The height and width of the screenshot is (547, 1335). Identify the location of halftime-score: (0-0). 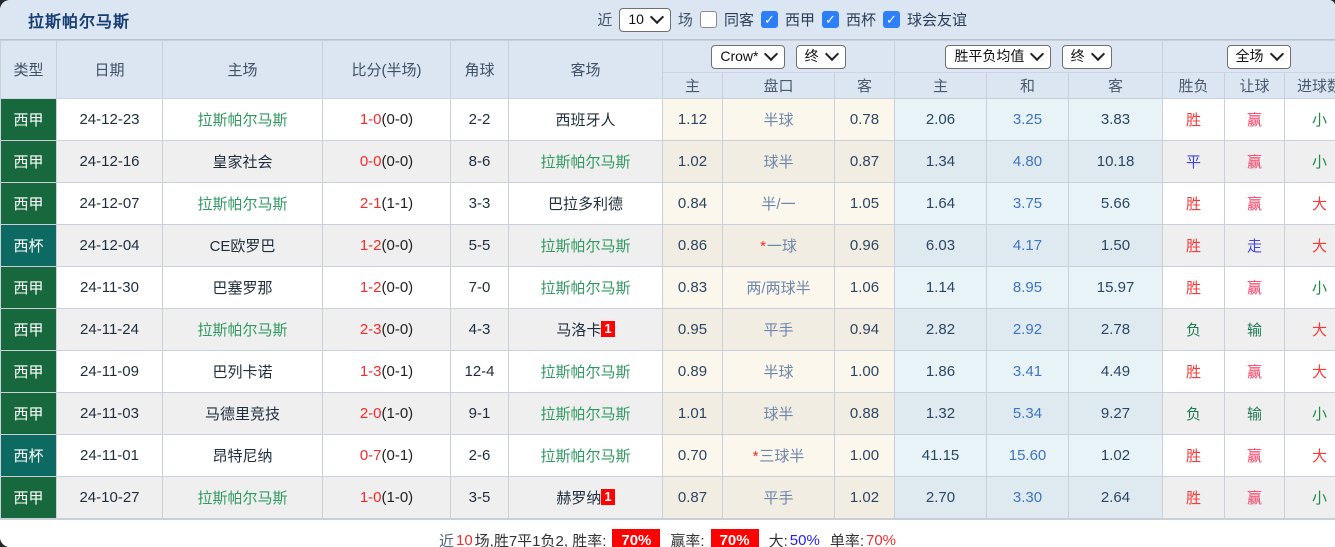
(397, 161).